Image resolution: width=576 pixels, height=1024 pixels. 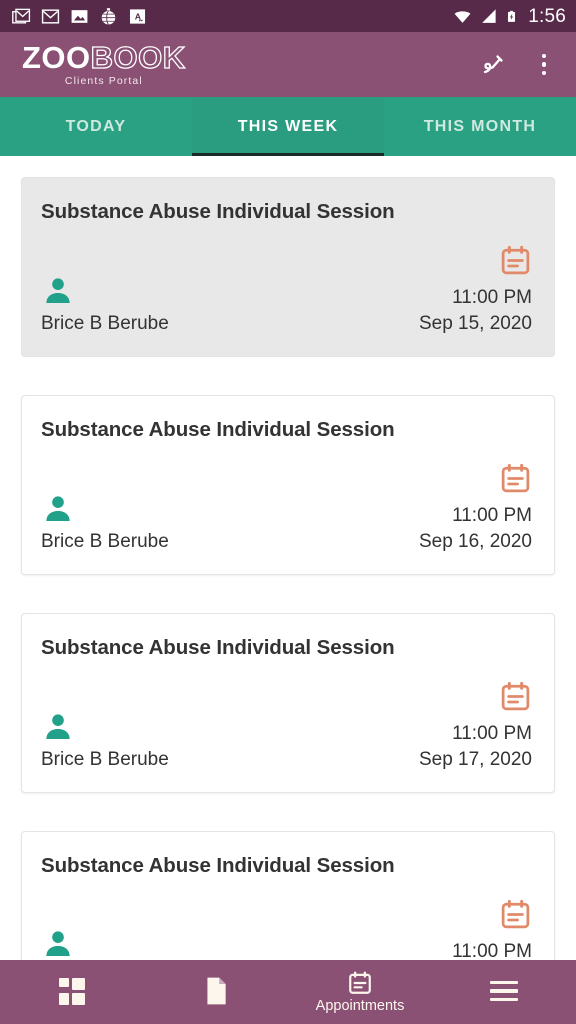 I want to click on nav-item-documents, so click(x=216, y=992).